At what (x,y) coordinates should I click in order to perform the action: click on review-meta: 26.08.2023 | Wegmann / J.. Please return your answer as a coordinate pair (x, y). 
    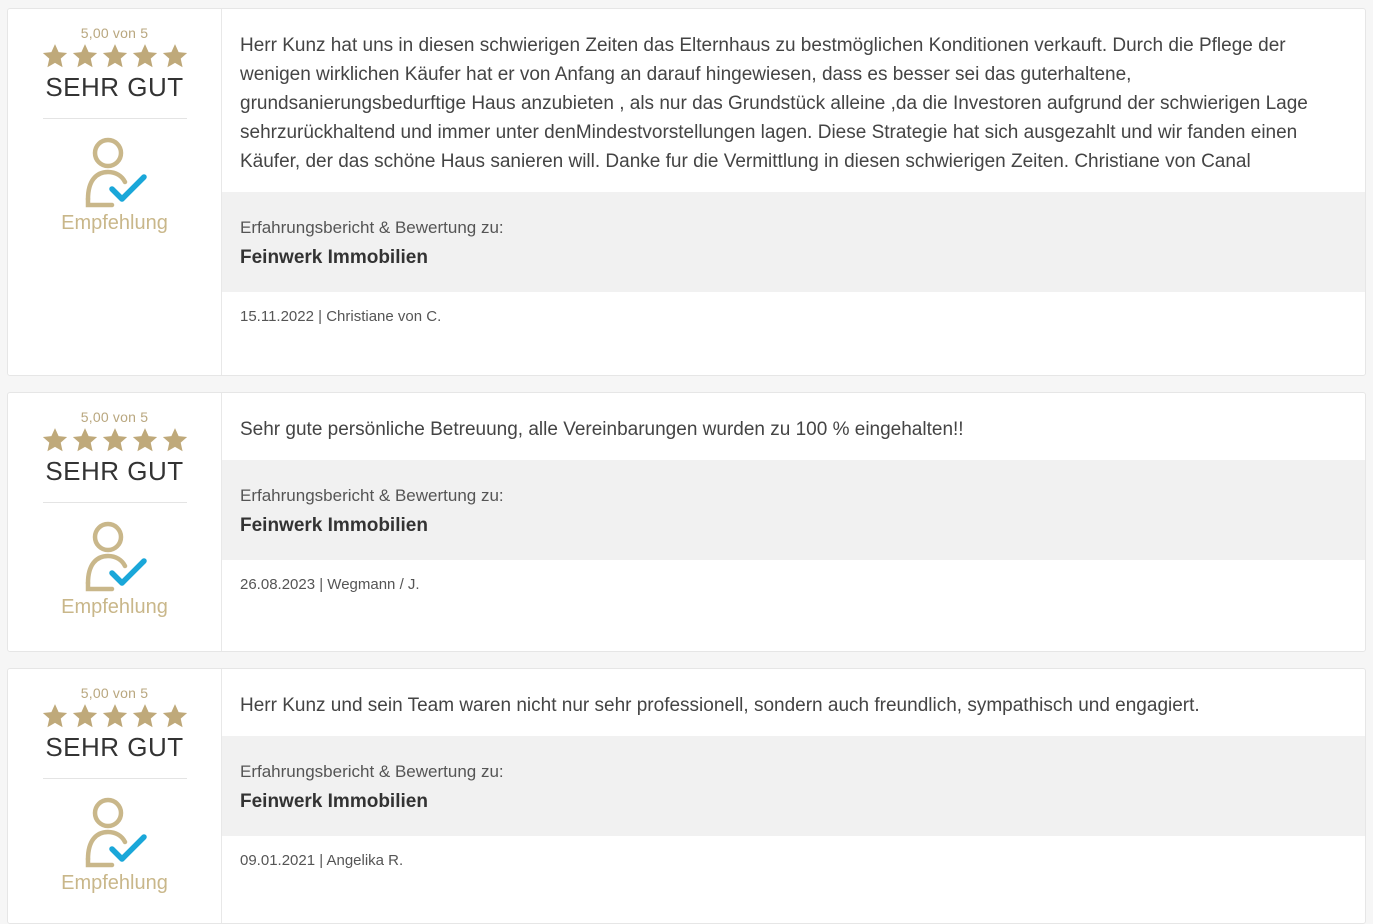
    Looking at the image, I should click on (330, 584).